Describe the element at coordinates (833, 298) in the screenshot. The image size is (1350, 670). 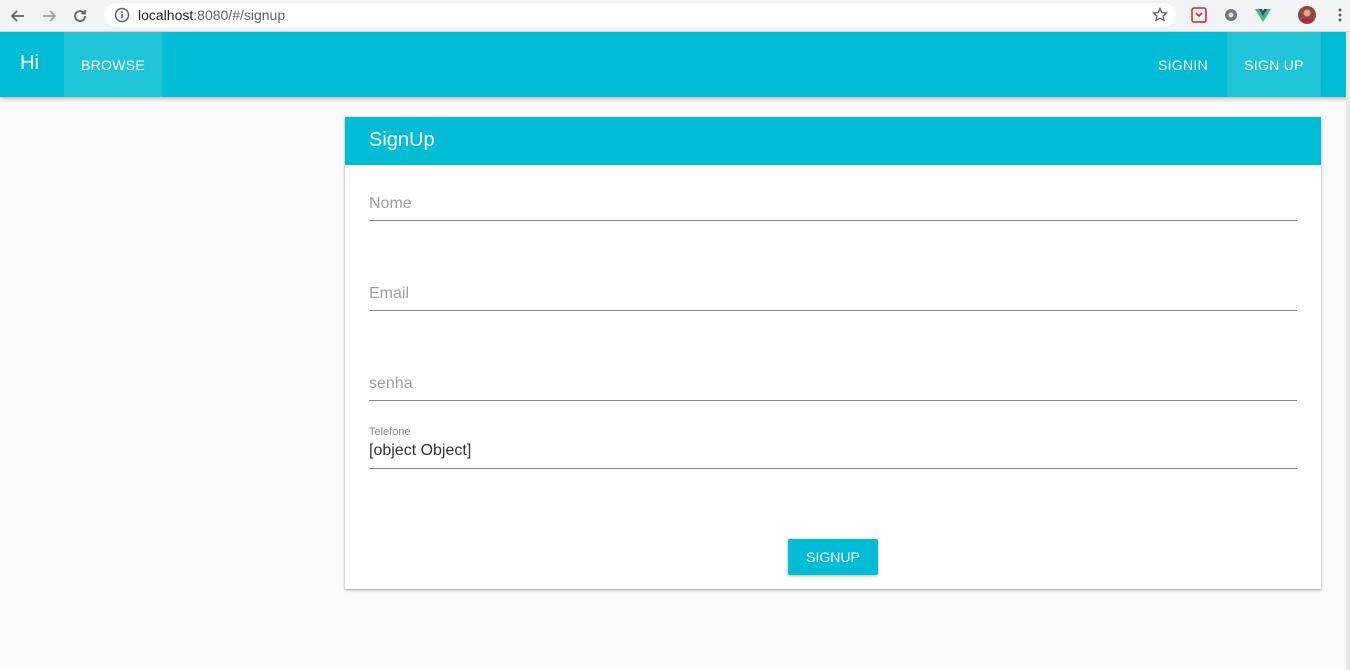
I see `email-field: Email` at that location.